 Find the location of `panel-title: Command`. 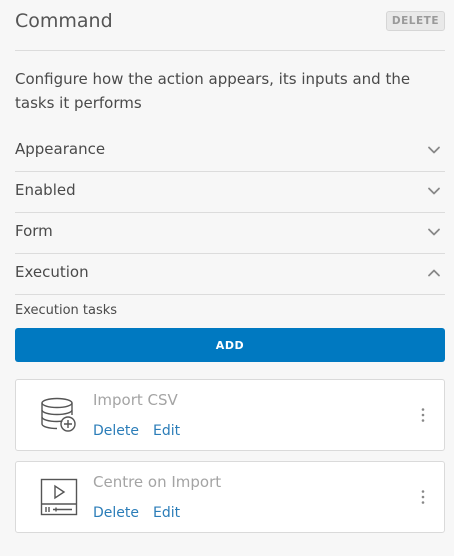

panel-title: Command is located at coordinates (64, 21).